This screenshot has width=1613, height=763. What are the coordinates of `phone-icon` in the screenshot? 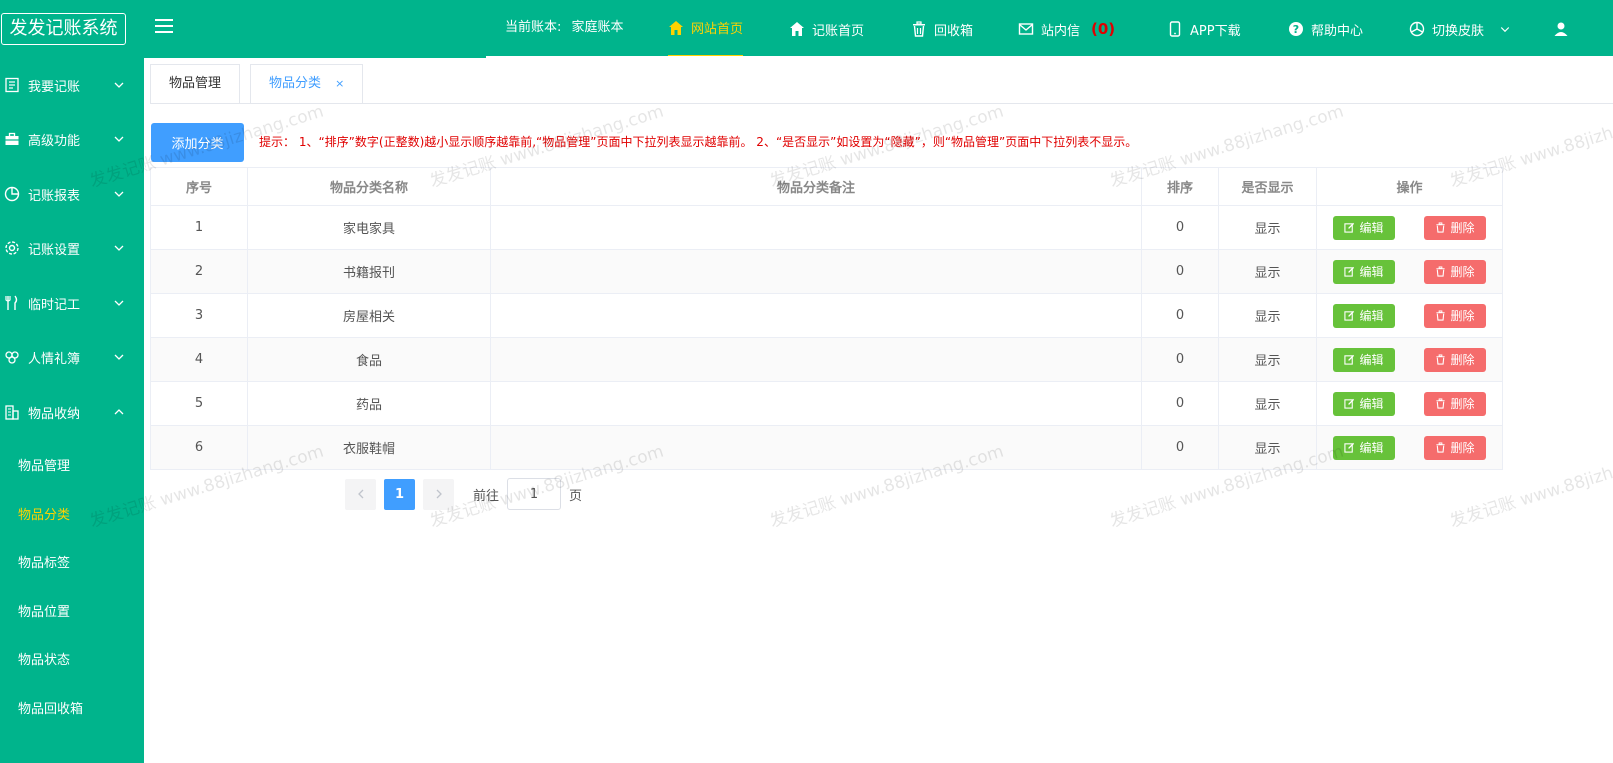 It's located at (1175, 29).